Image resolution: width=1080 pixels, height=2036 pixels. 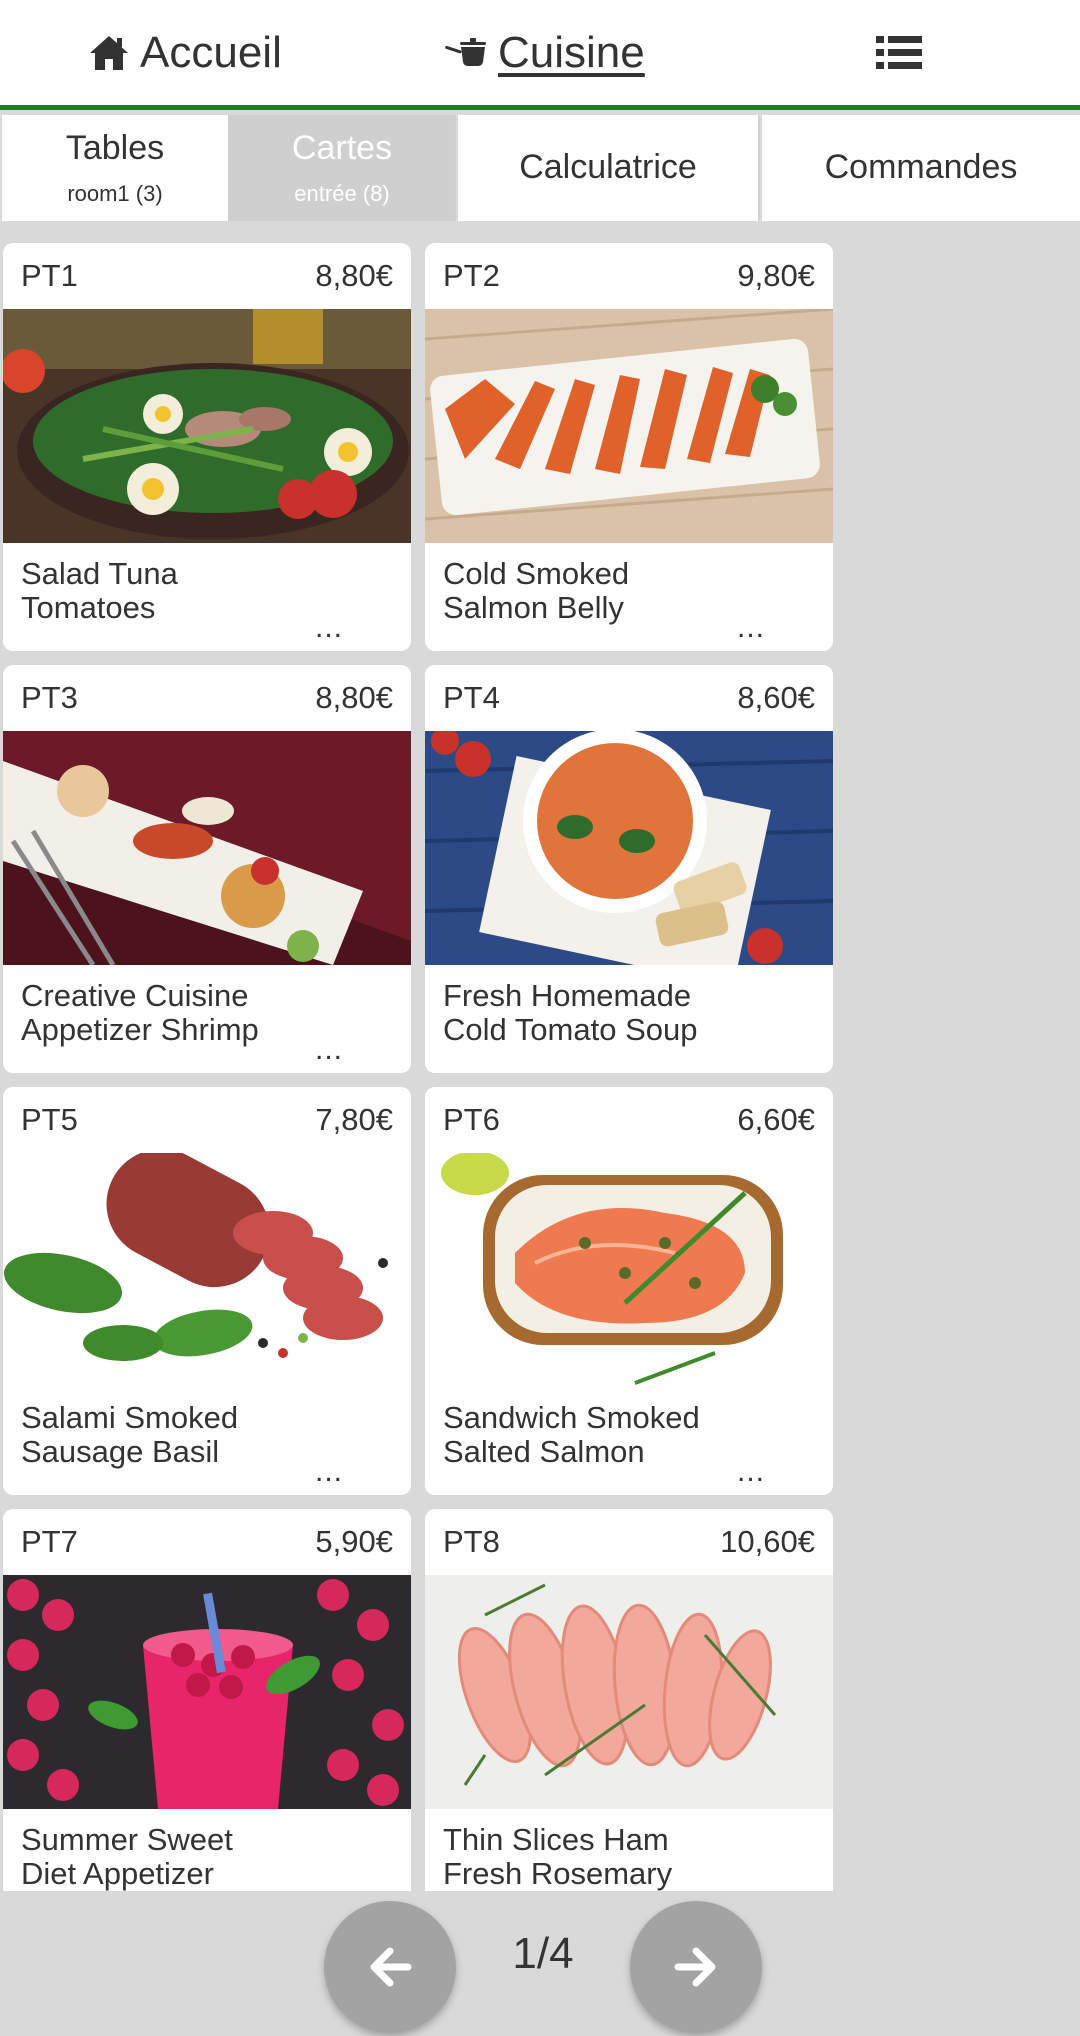 I want to click on pagination-bar: 1/4, so click(x=540, y=1963).